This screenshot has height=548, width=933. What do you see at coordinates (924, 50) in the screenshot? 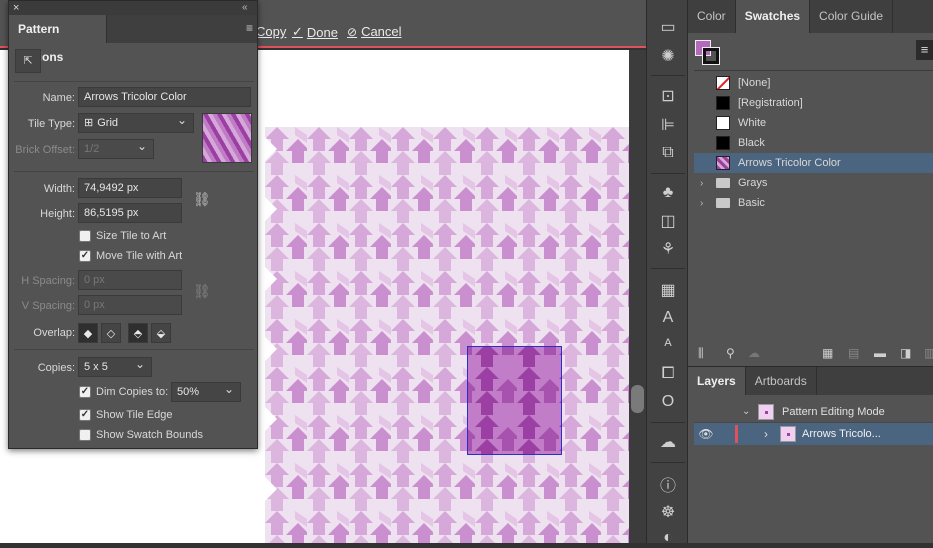
I see `panel-menu-icon: ≡` at bounding box center [924, 50].